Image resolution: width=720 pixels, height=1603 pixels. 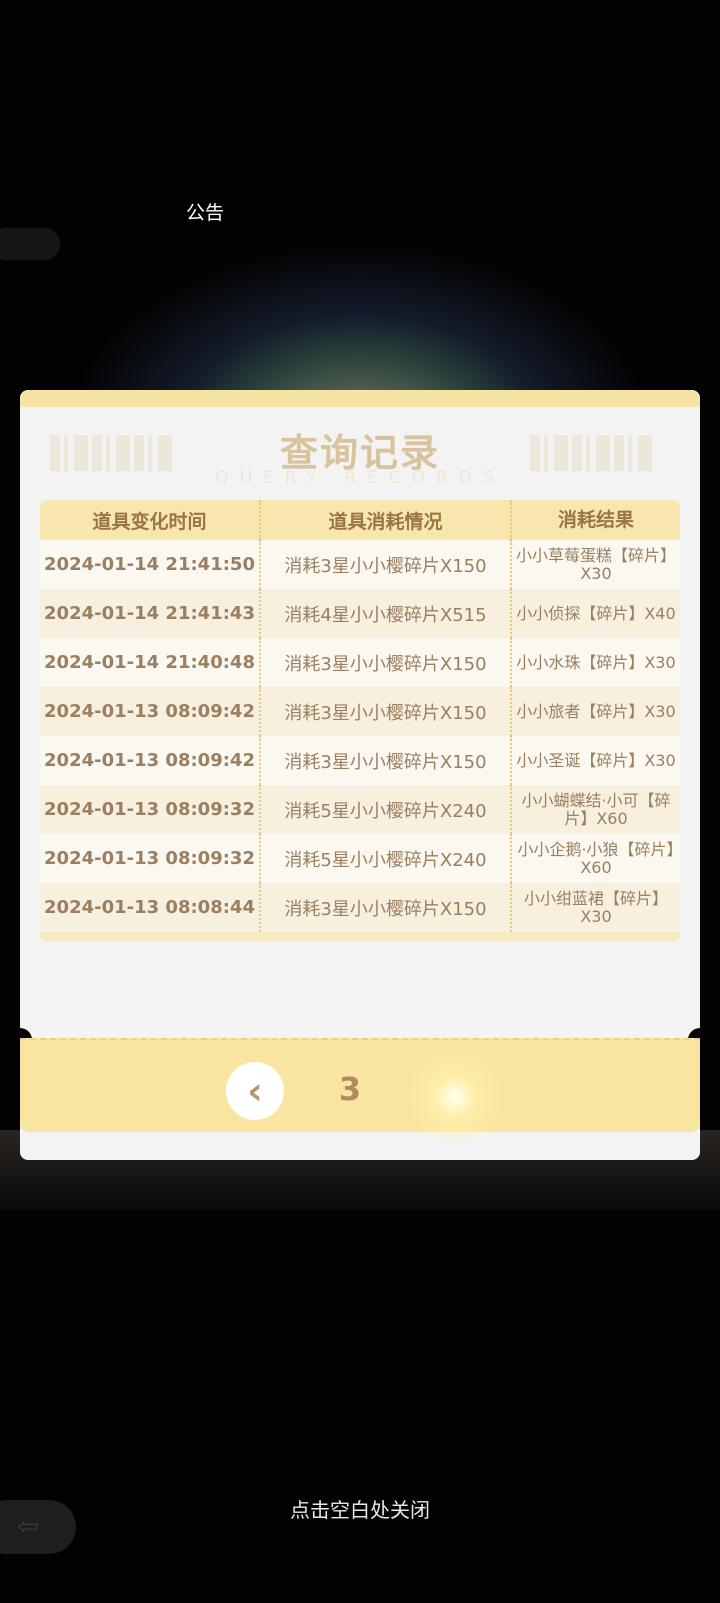 What do you see at coordinates (360, 478) in the screenshot?
I see `panel-subtitle: QUERY RECORDS` at bounding box center [360, 478].